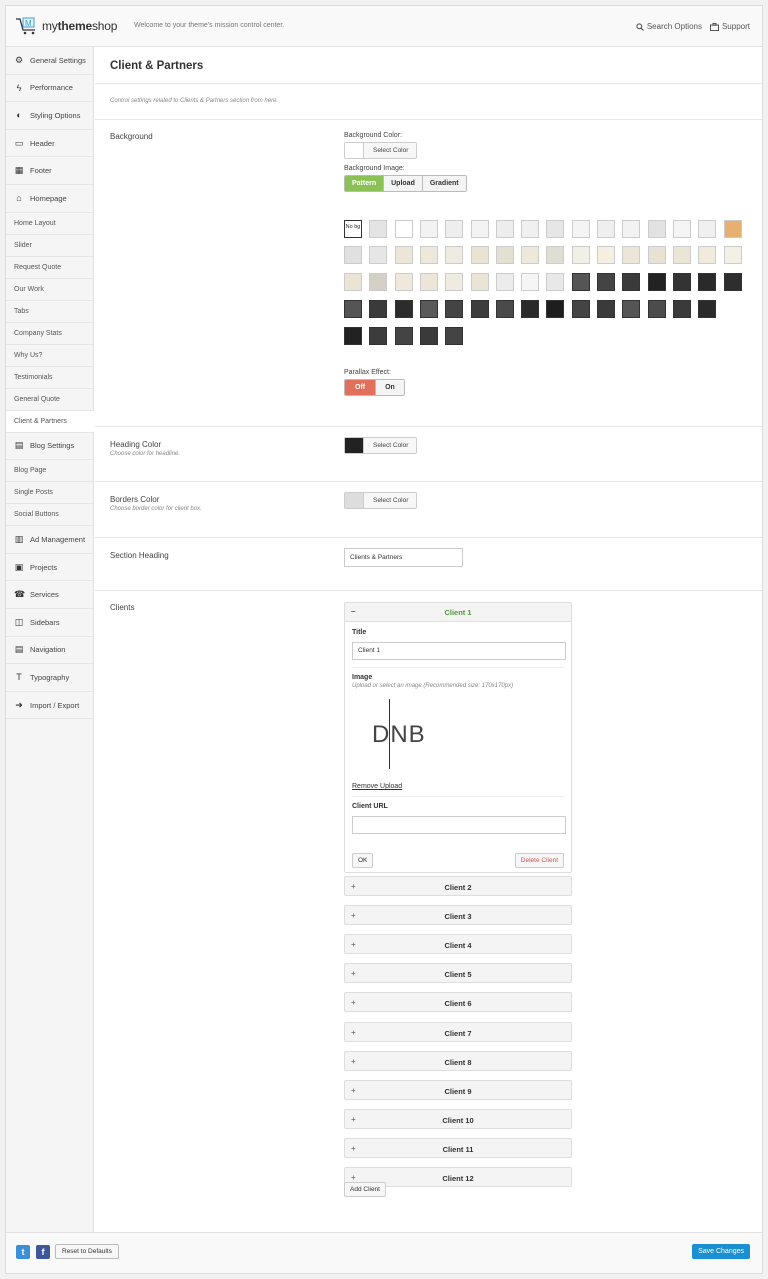 This screenshot has height=1279, width=768. What do you see at coordinates (363, 860) in the screenshot?
I see `ok-button: OK` at bounding box center [363, 860].